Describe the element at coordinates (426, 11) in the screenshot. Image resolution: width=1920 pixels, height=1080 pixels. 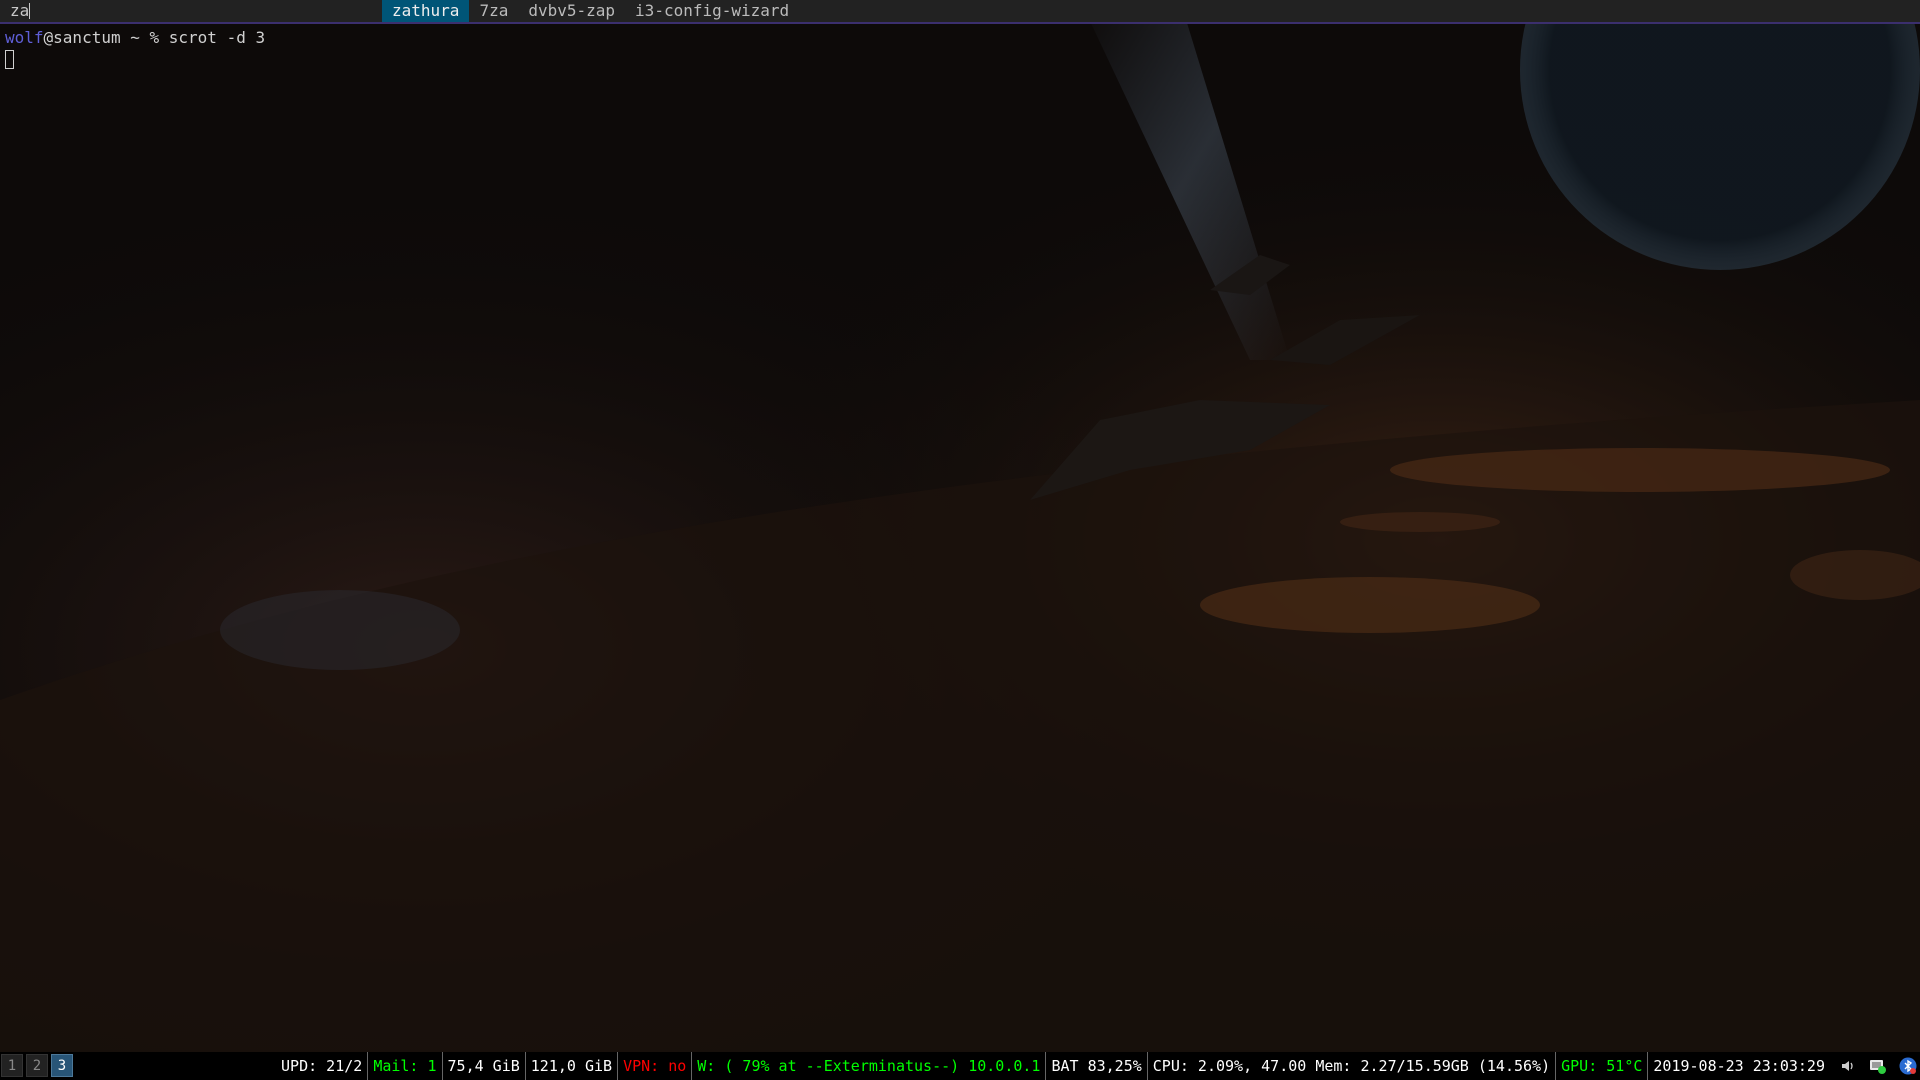
I see `dmenu-item-zathura: zathura` at that location.